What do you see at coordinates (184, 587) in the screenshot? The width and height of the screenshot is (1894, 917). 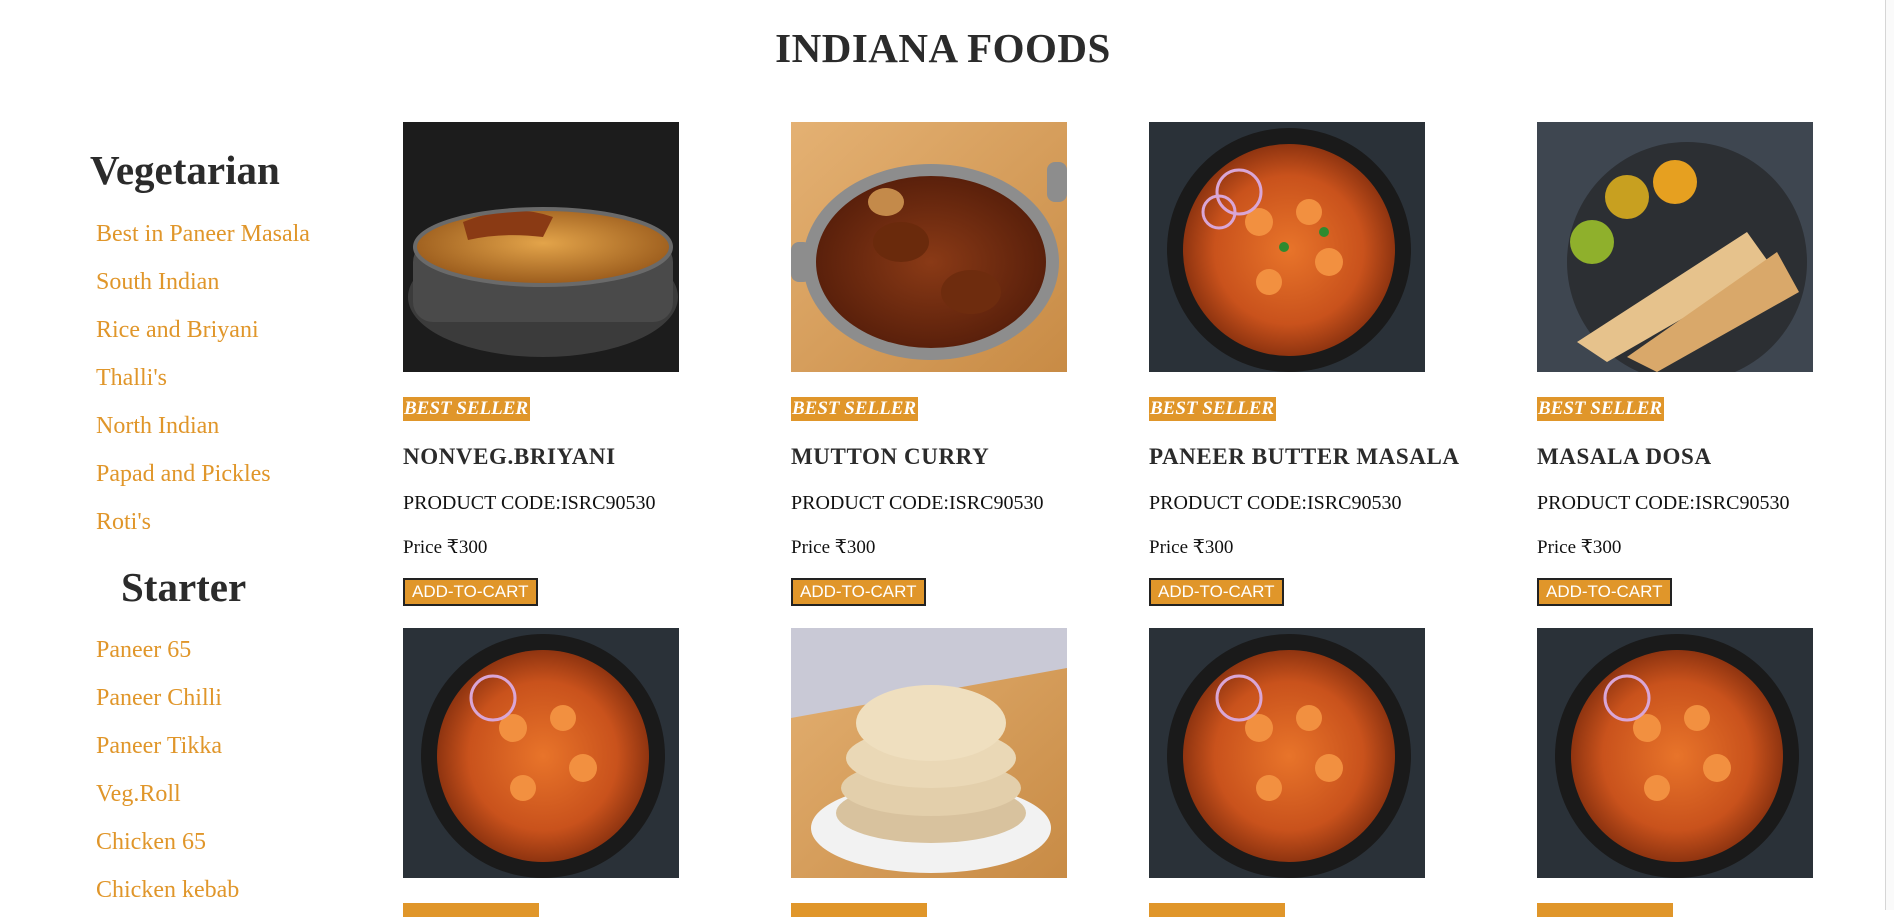 I see `section-heading-starter: Starter` at bounding box center [184, 587].